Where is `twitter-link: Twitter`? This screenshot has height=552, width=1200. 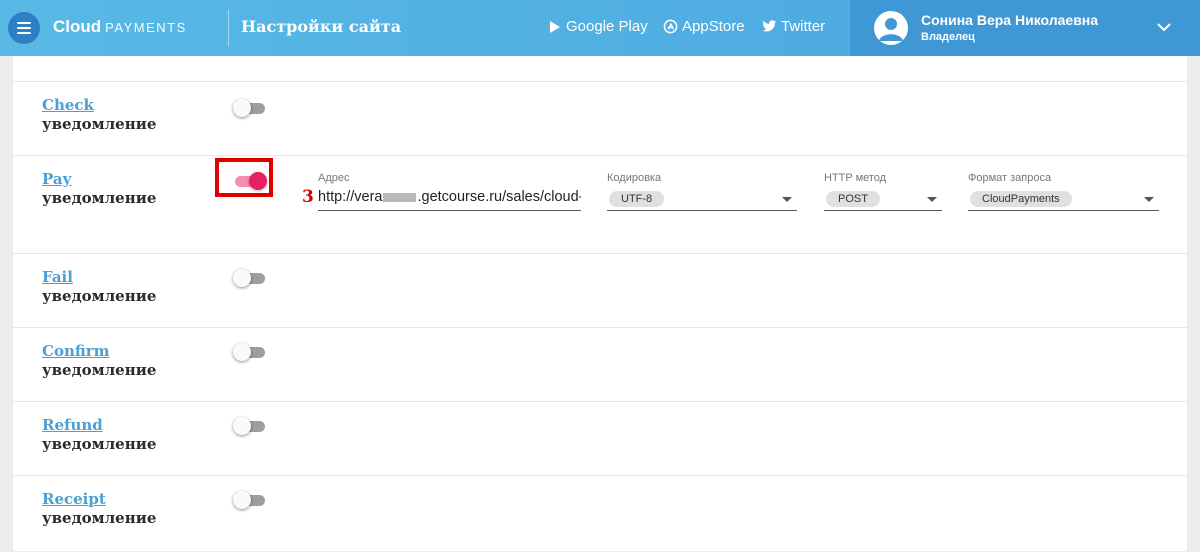
twitter-link: Twitter is located at coordinates (793, 26).